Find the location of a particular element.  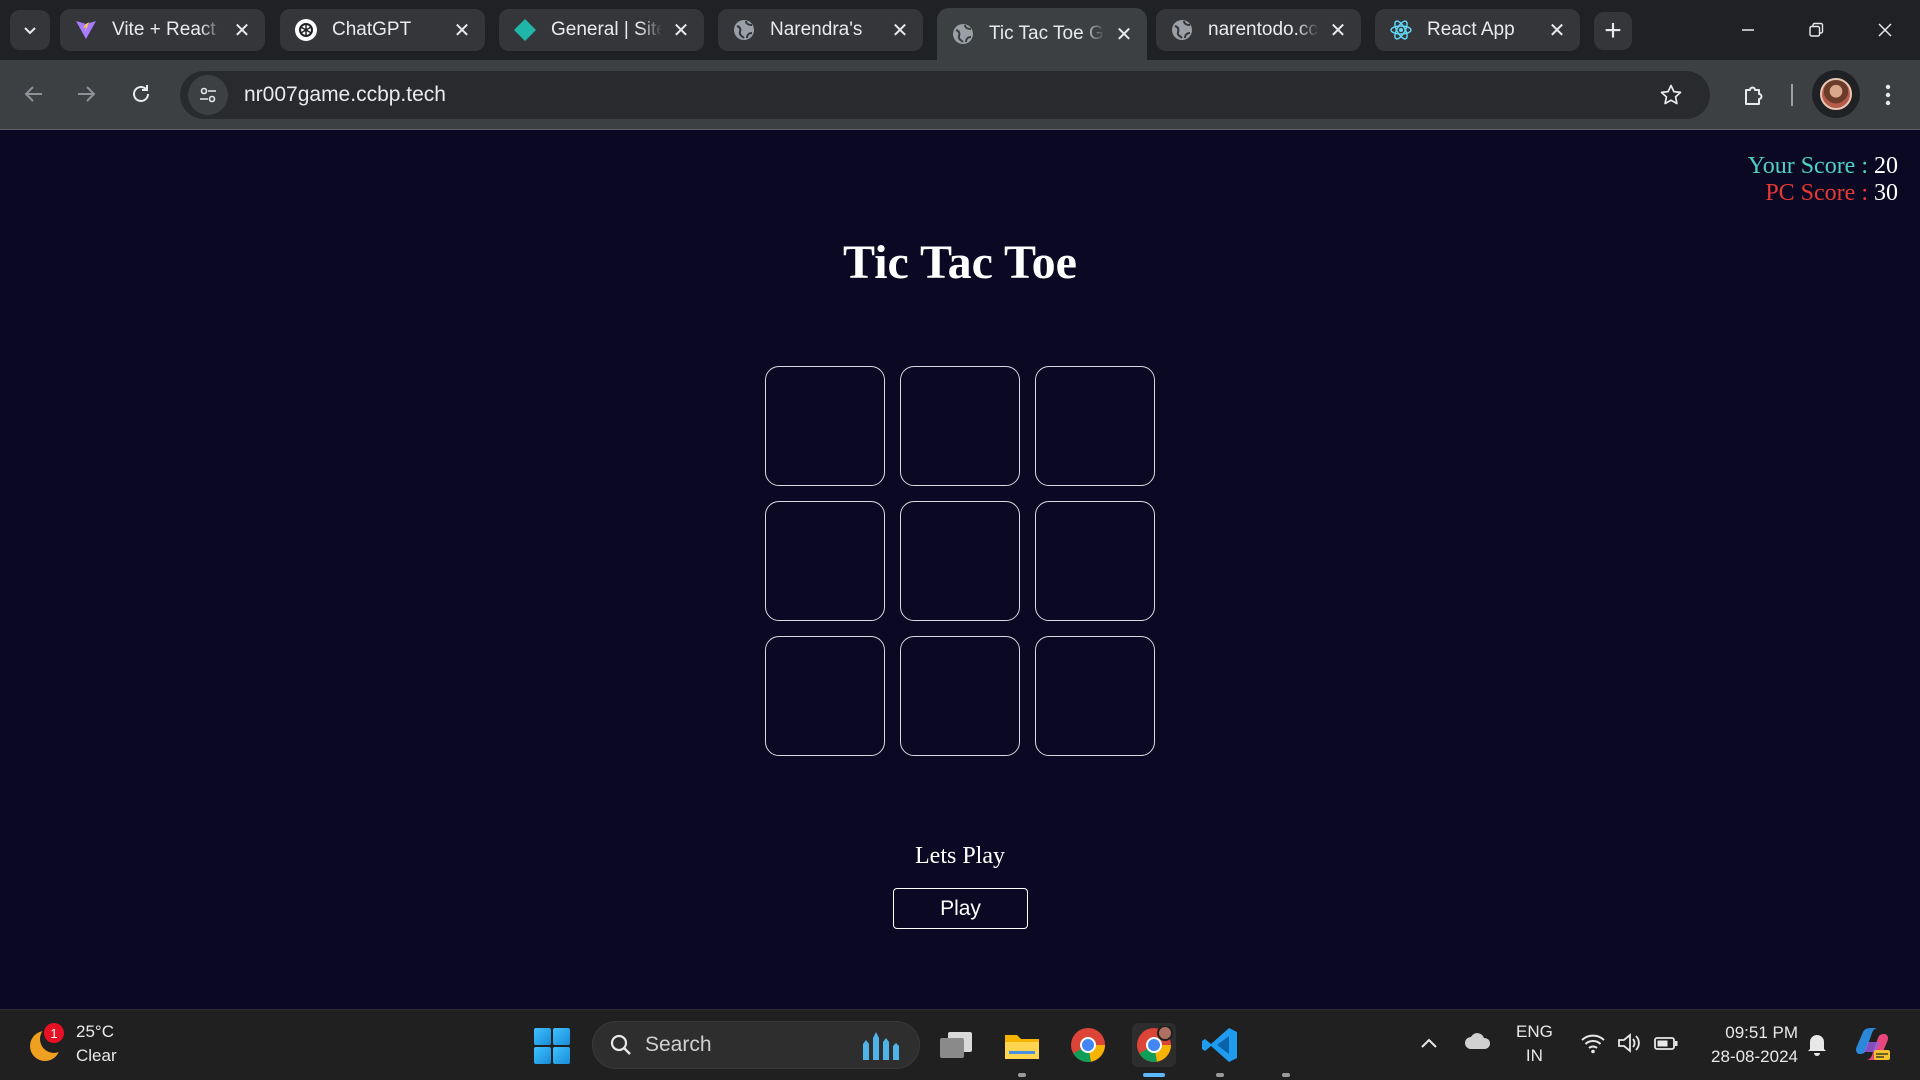

search-label: Search is located at coordinates (678, 1044).